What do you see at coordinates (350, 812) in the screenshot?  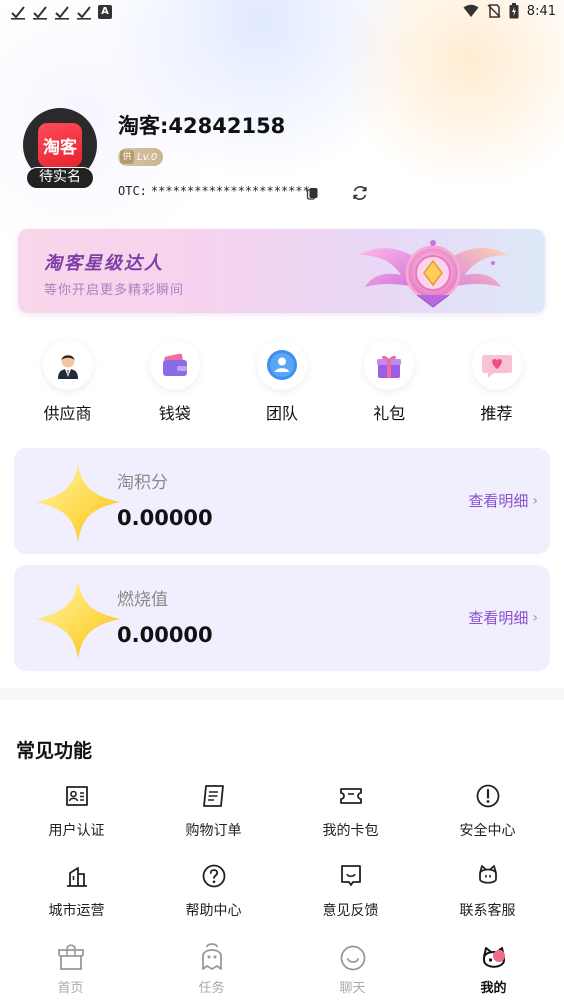 I see `func-my-card-pack: 我的卡包` at bounding box center [350, 812].